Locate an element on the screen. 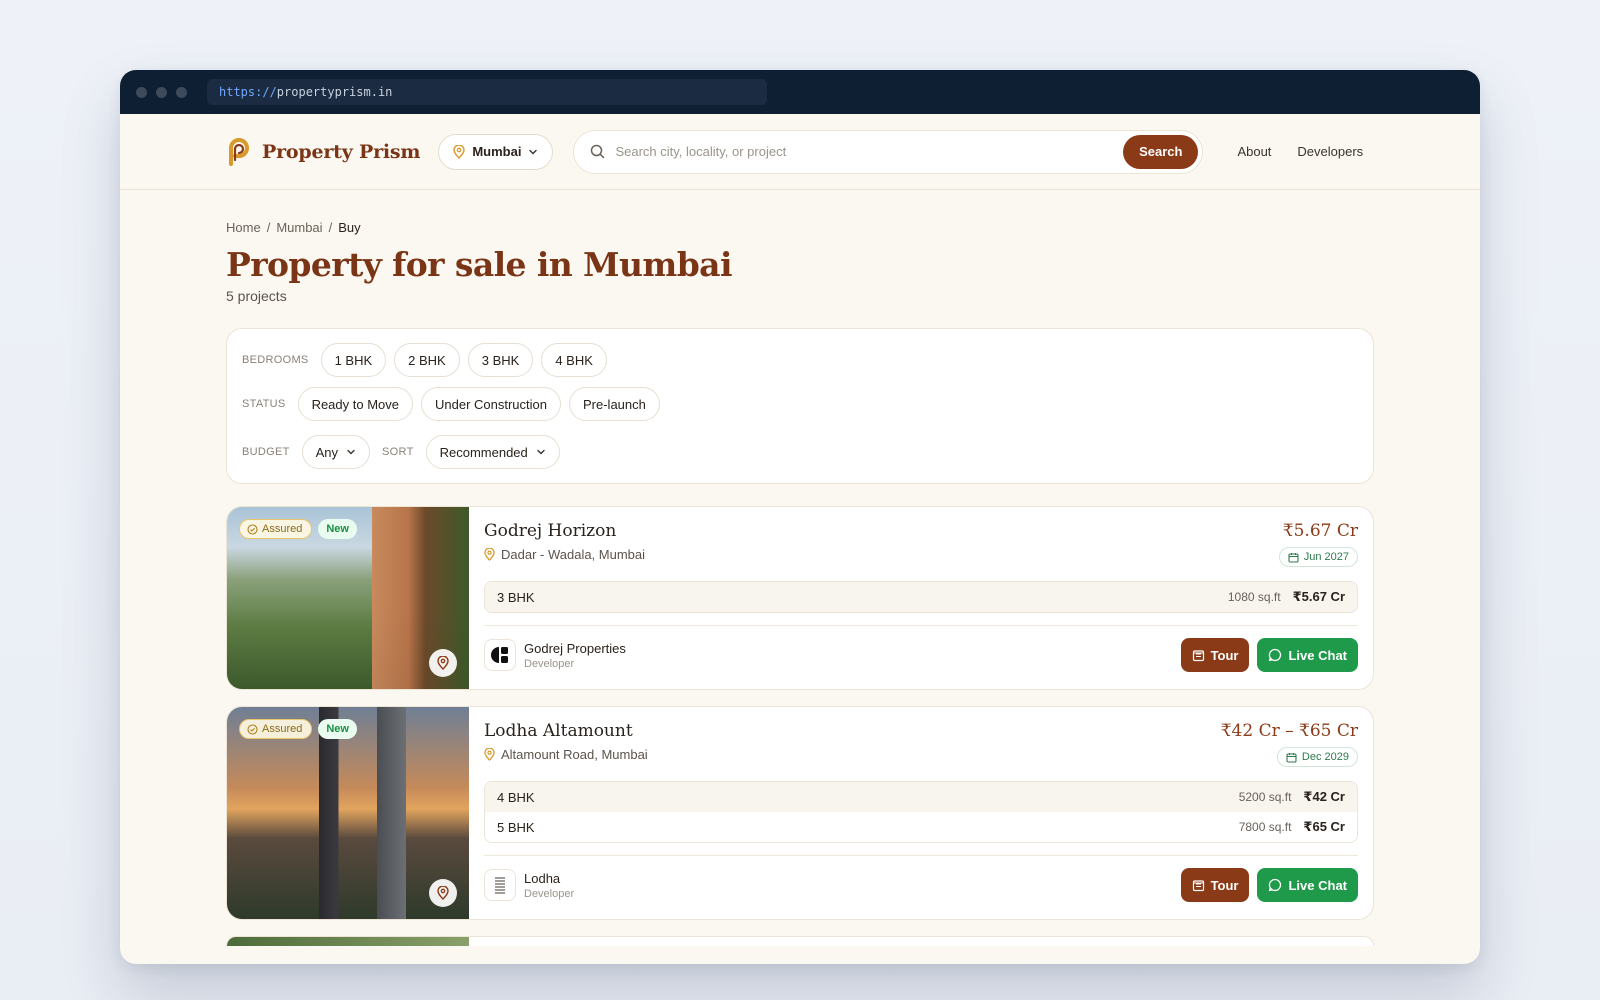  listing-photo-partial is located at coordinates (348, 941).